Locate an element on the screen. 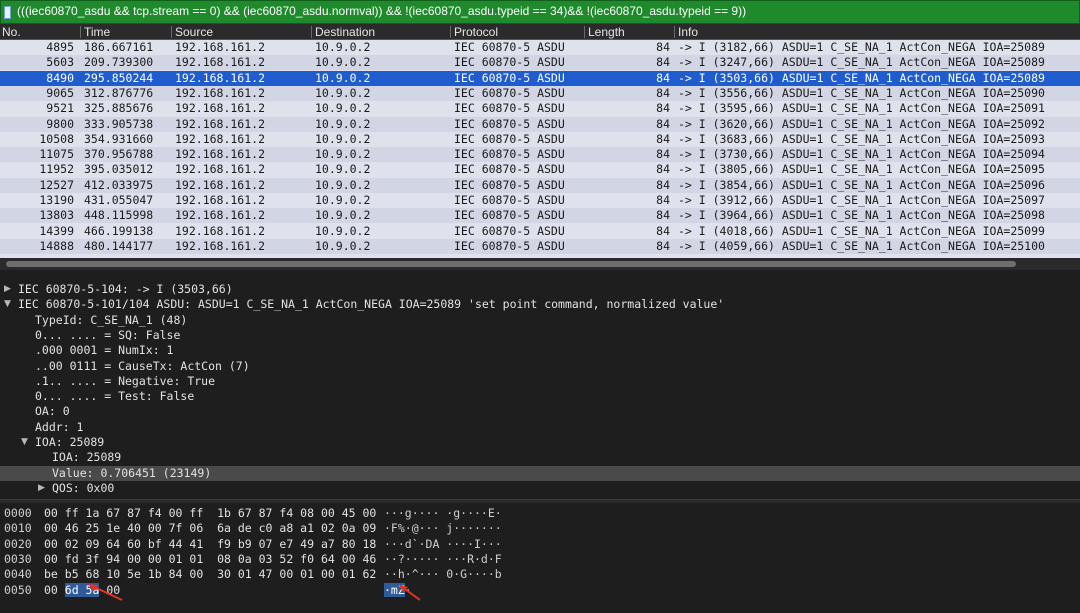  detail-tree-item: Value: 0.706451 (23149) is located at coordinates (540, 473).